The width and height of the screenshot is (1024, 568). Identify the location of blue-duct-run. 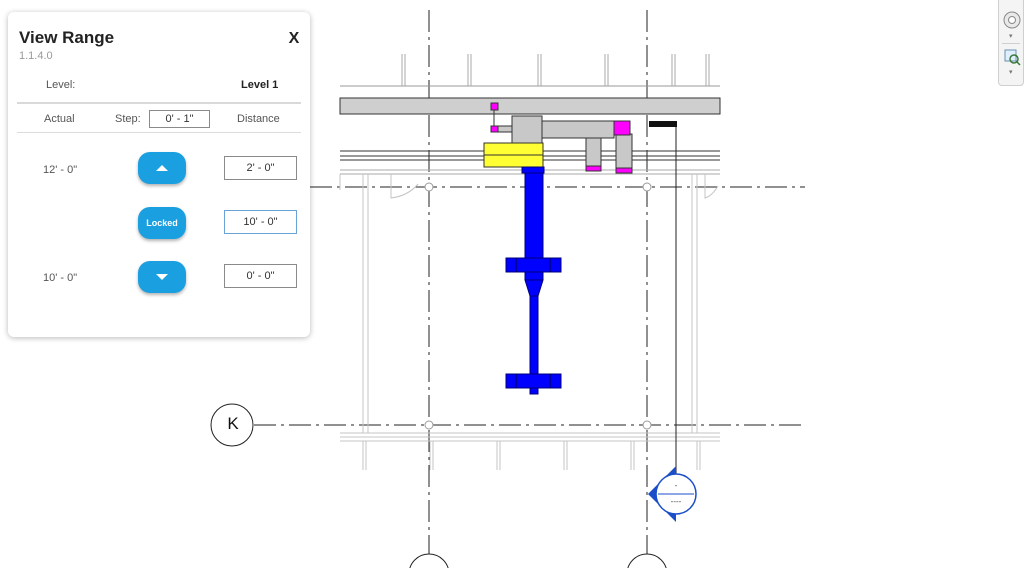
(533, 280).